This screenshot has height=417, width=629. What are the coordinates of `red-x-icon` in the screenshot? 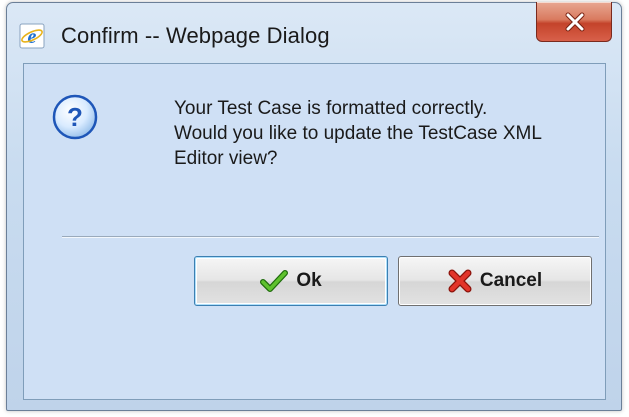 It's located at (460, 281).